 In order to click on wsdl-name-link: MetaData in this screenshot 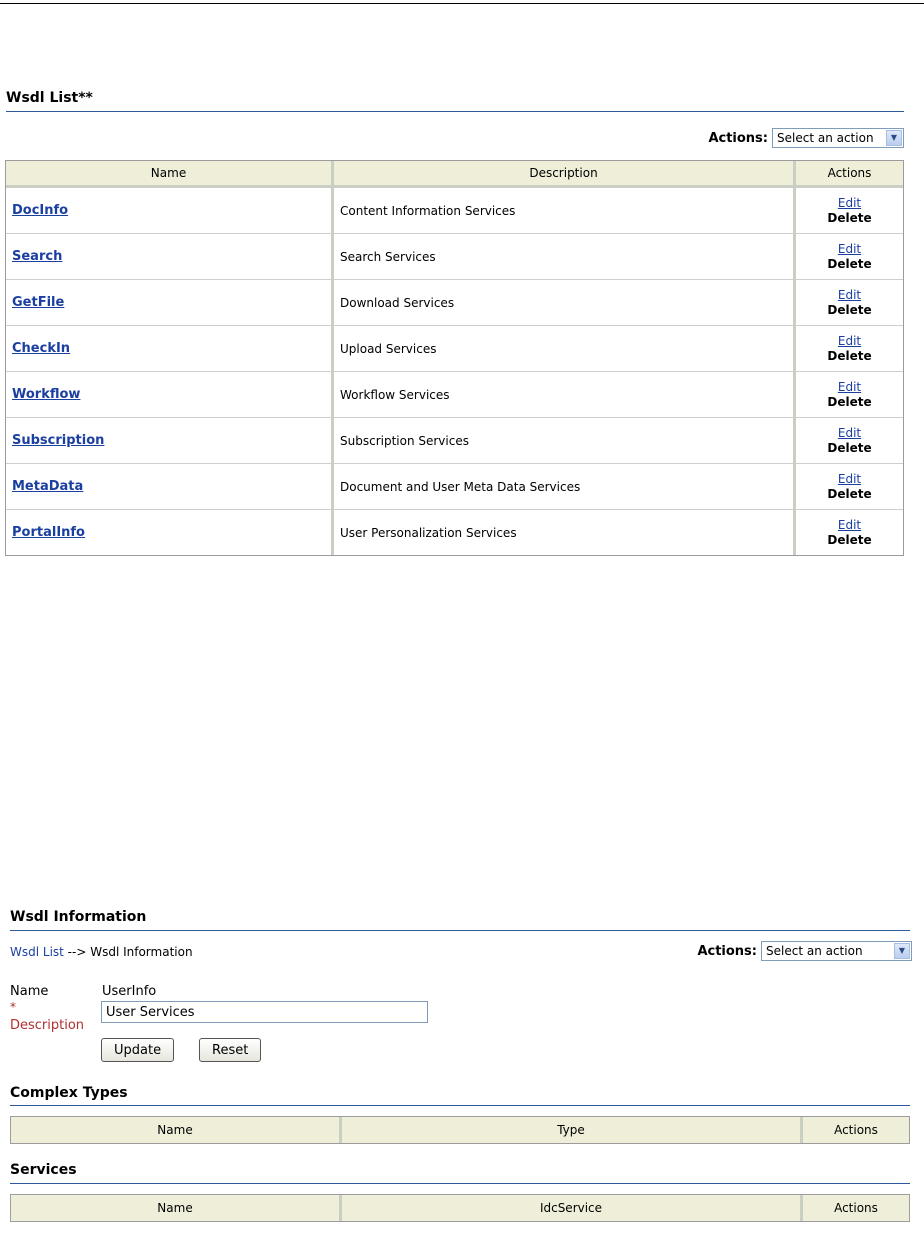, I will do `click(44, 486)`.